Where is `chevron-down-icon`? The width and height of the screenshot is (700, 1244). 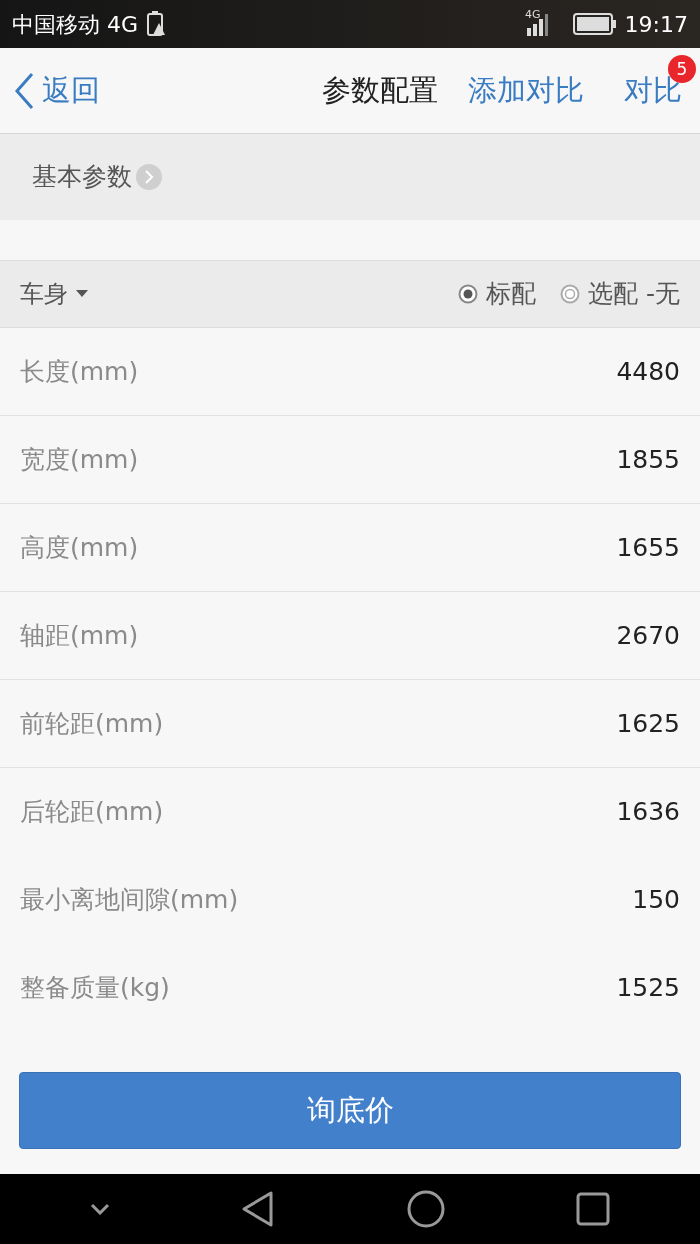
chevron-down-icon is located at coordinates (99, 1209).